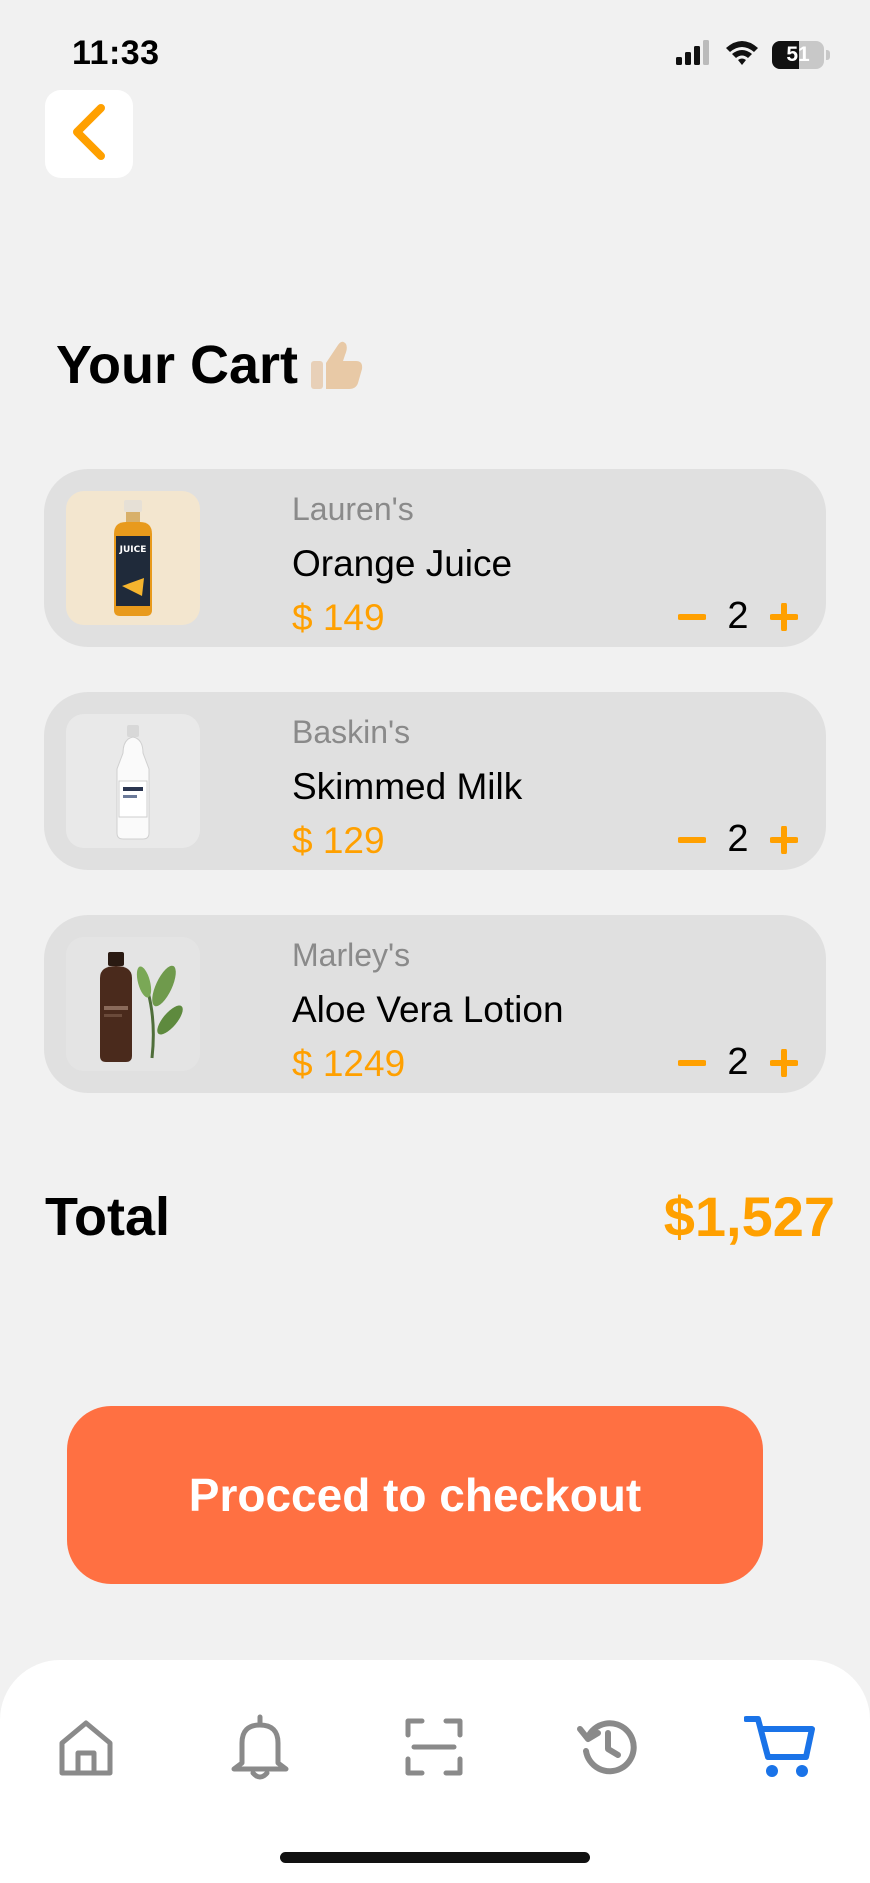 The height and width of the screenshot is (1883, 870). Describe the element at coordinates (353, 509) in the screenshot. I see `item-brand: Lauren's` at that location.